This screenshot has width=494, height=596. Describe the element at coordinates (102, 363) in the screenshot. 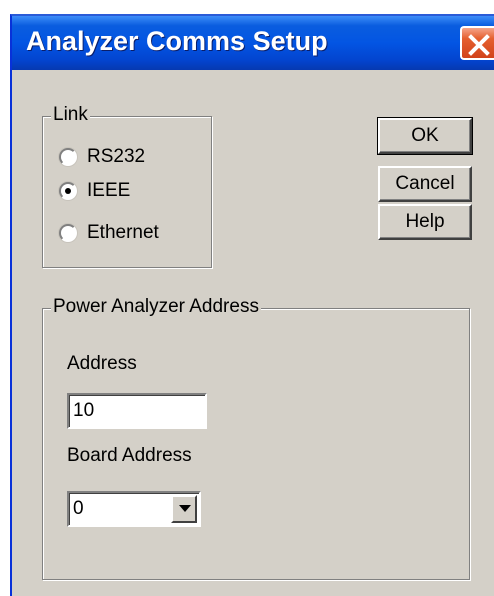

I see `address-label: Address` at that location.